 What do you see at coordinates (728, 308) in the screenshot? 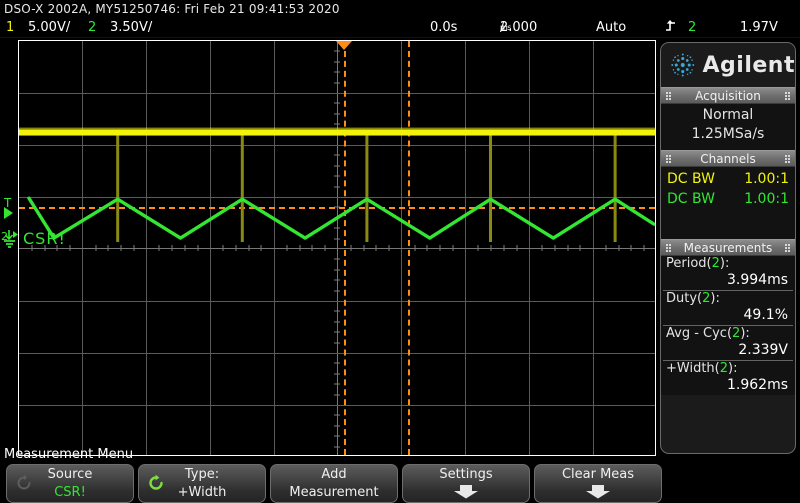
I see `measurement-item: Duty(2): 49.1%` at bounding box center [728, 308].